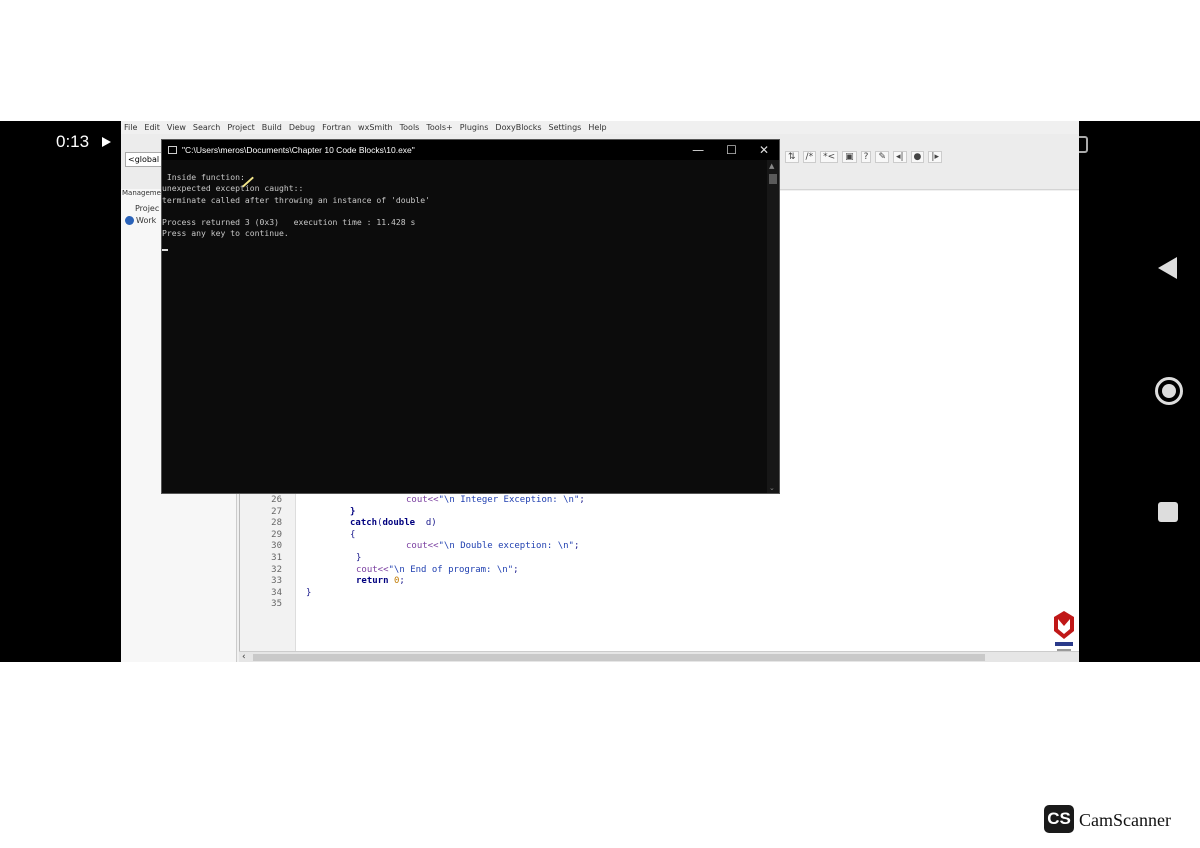 This screenshot has height=848, width=1200. Describe the element at coordinates (426, 523) in the screenshot. I see `code-token: d)` at that location.